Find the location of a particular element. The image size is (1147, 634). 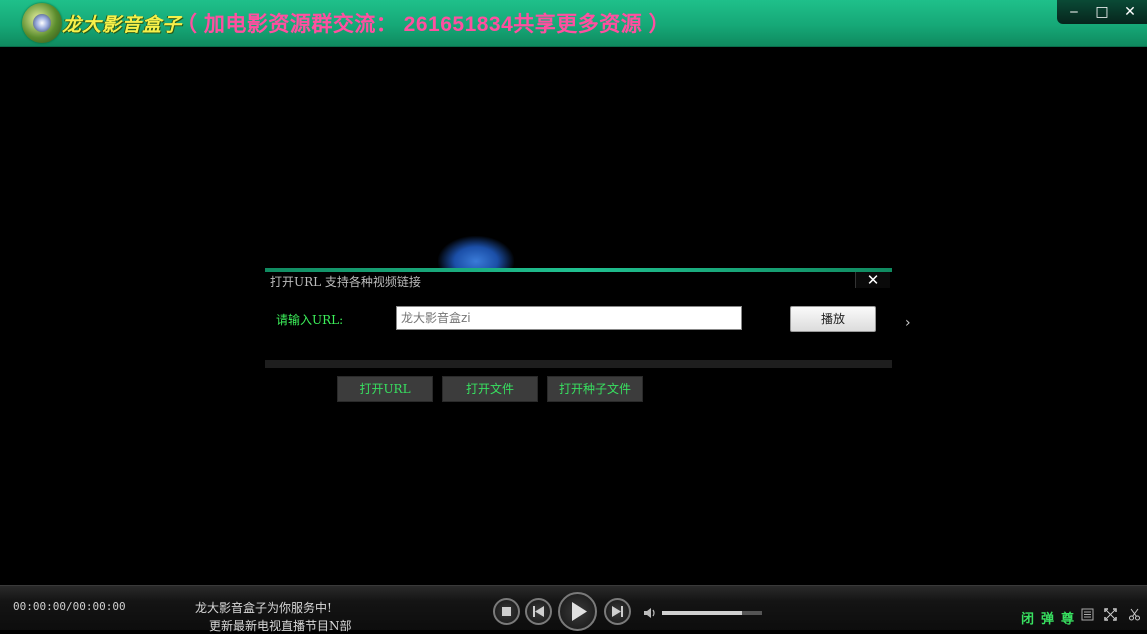

playlist-icon is located at coordinates (1087, 614).